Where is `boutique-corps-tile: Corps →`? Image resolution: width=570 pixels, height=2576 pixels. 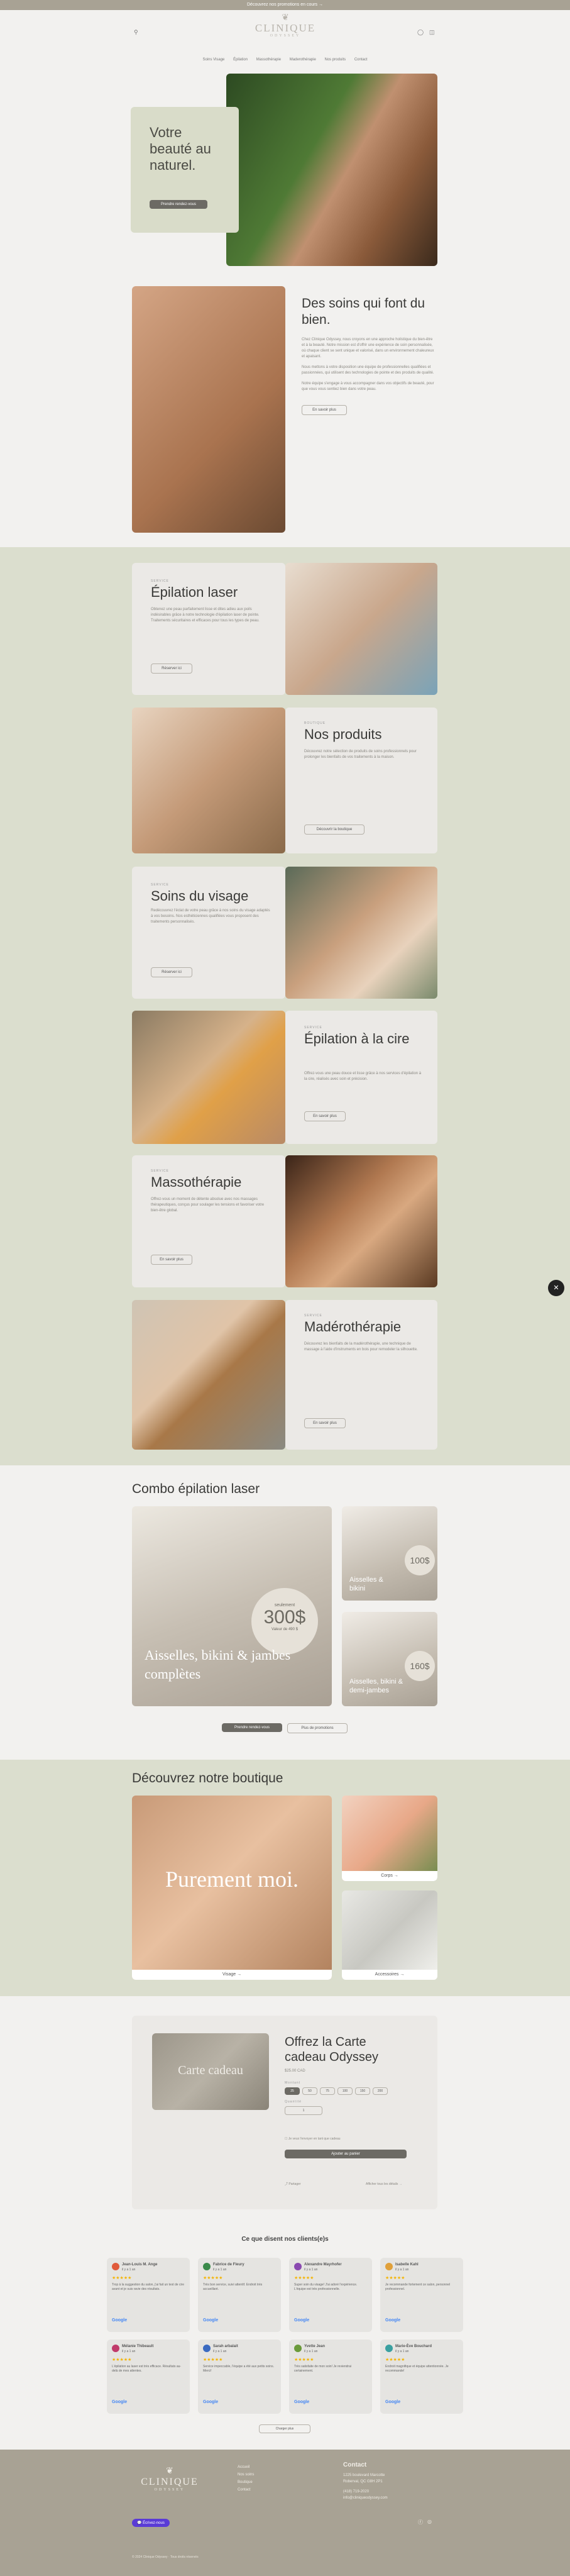 boutique-corps-tile: Corps → is located at coordinates (389, 1838).